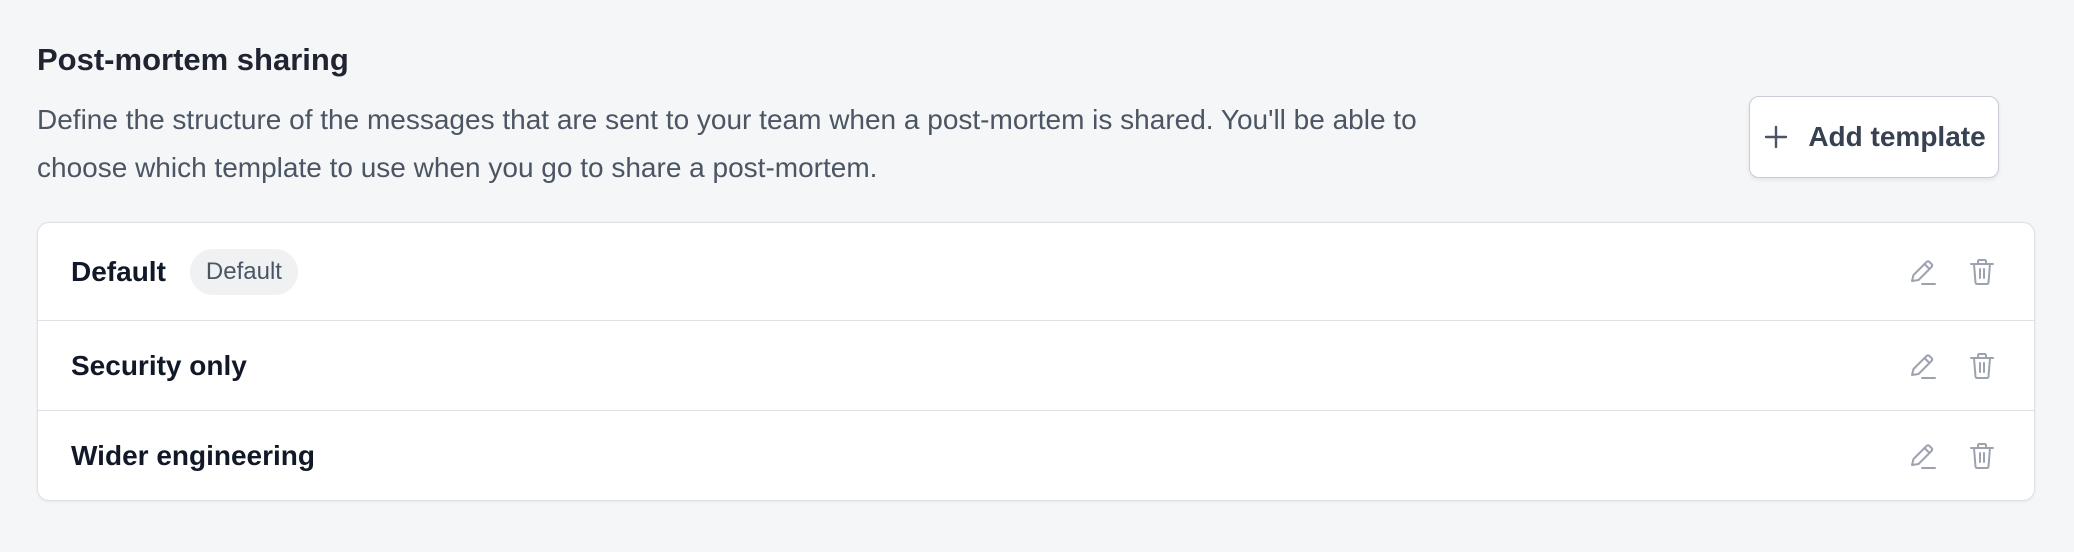  What do you see at coordinates (243, 271) in the screenshot?
I see `default-badge: Default` at bounding box center [243, 271].